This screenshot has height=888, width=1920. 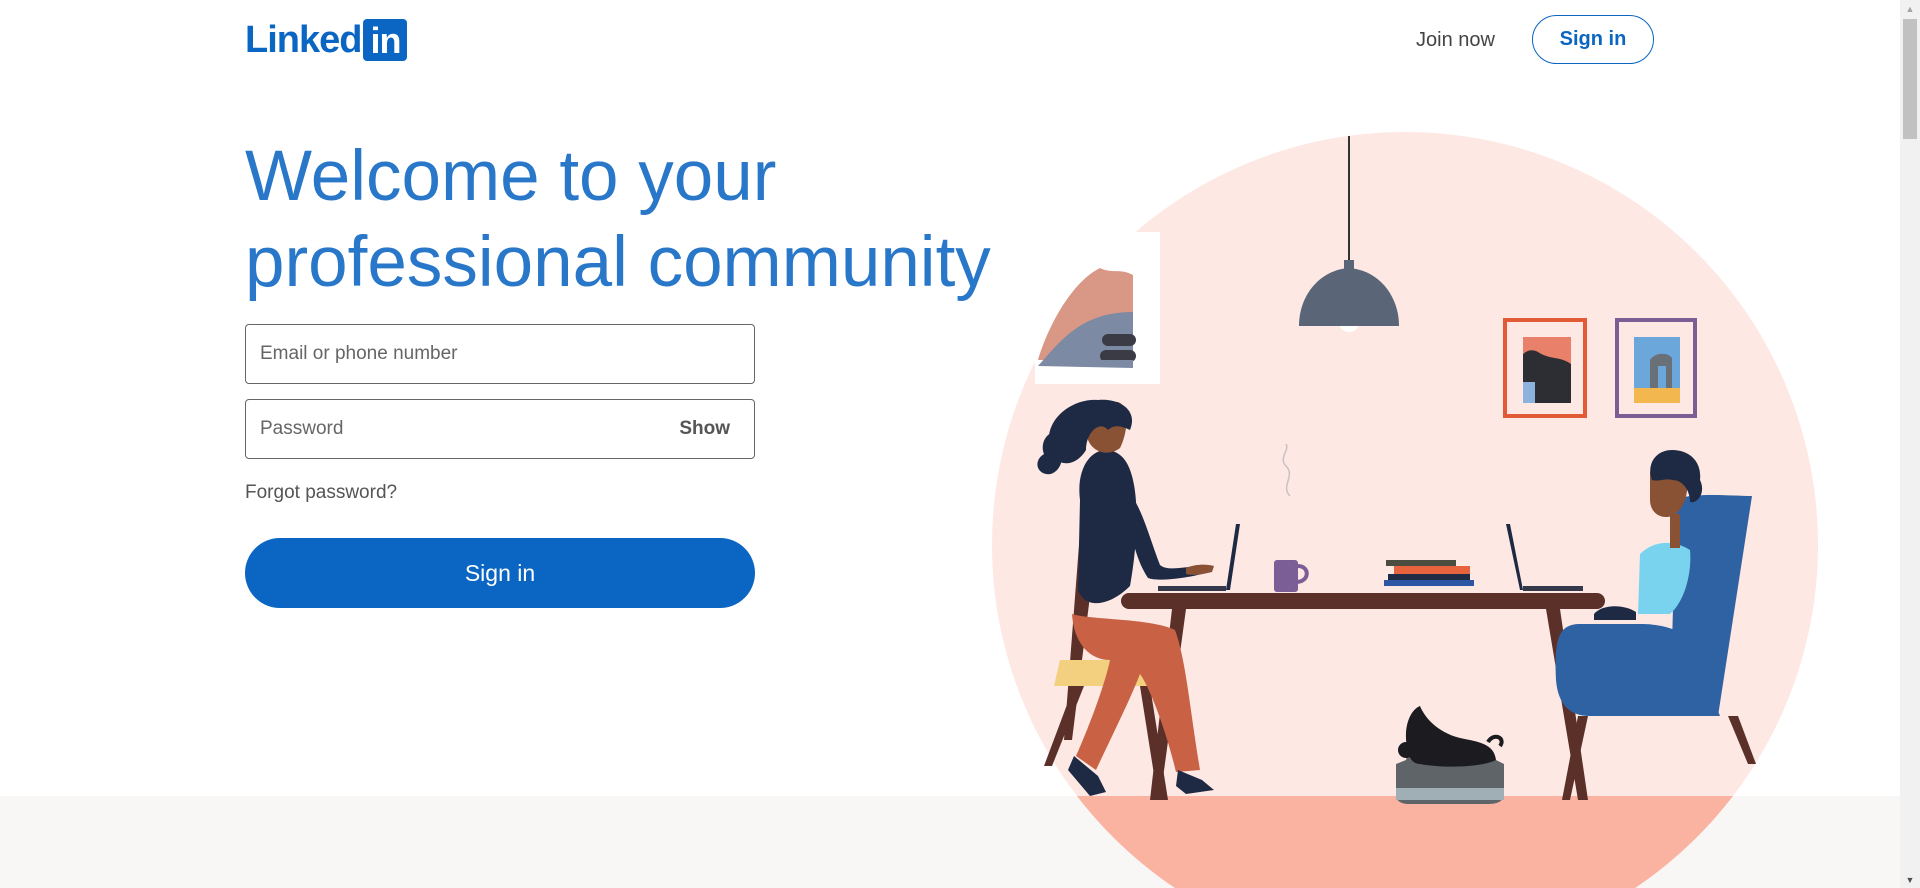 What do you see at coordinates (1593, 39) in the screenshot?
I see `header-sign-in-button: Sign in` at bounding box center [1593, 39].